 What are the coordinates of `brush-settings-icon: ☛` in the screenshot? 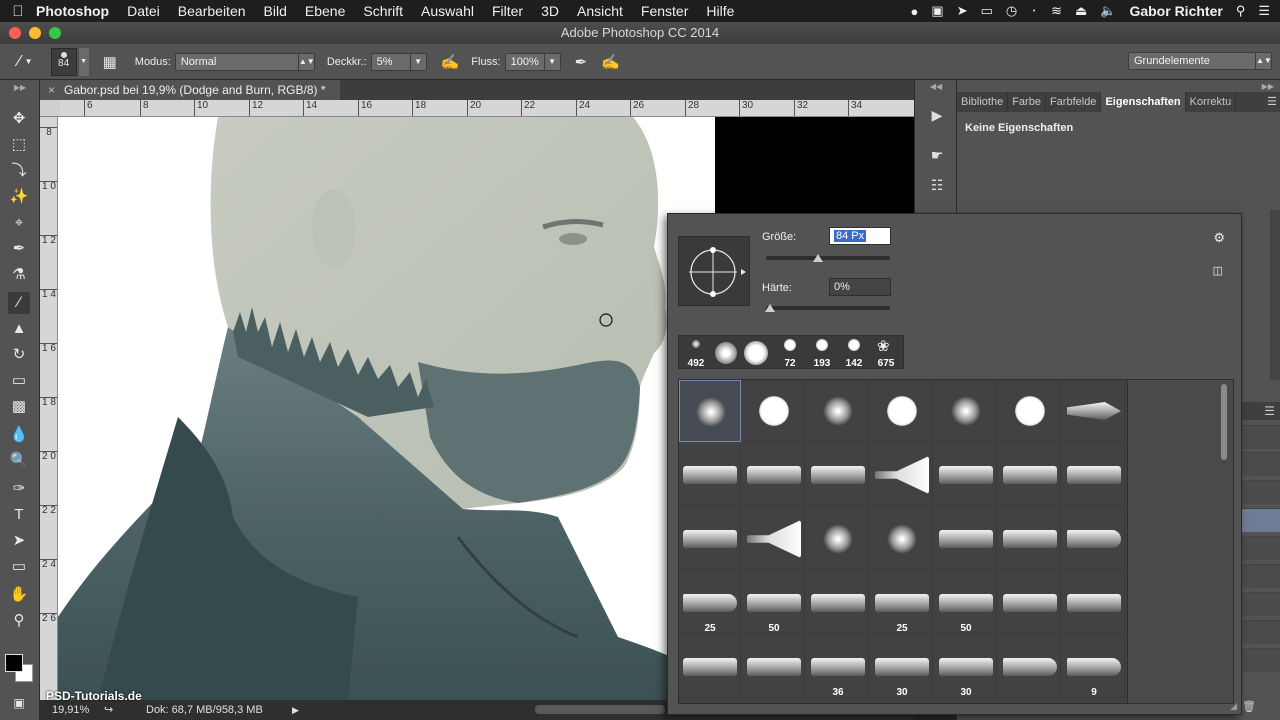 It's located at (937, 155).